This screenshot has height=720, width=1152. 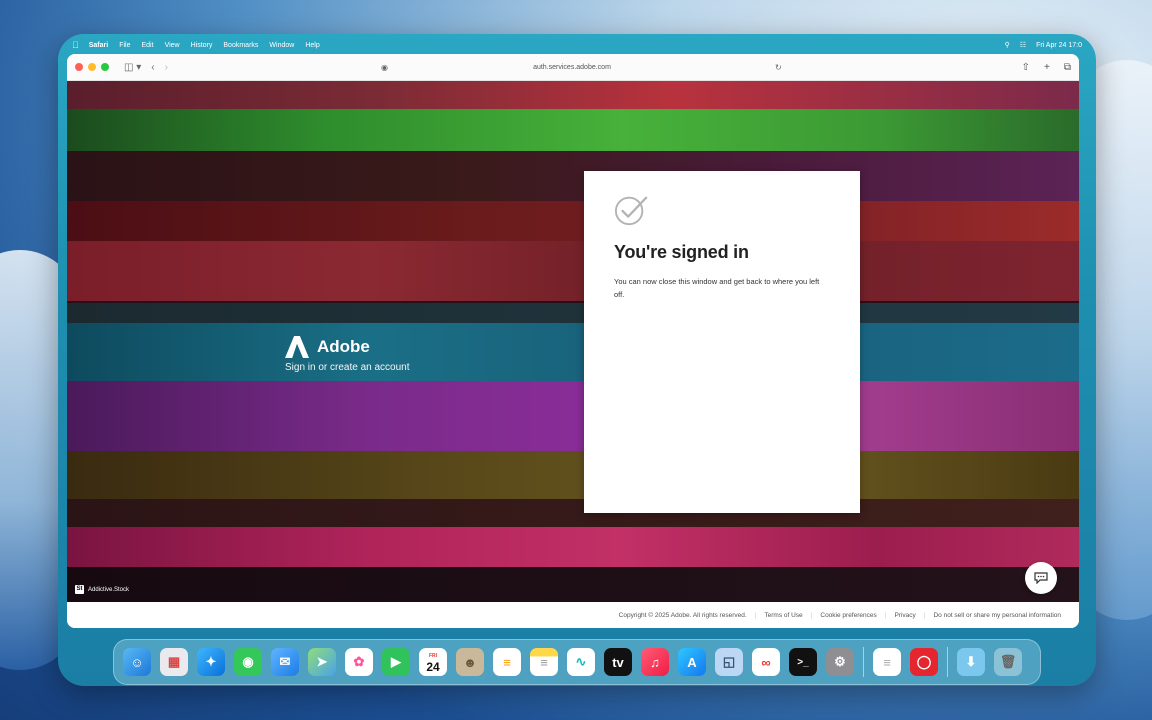 What do you see at coordinates (840, 662) in the screenshot?
I see `system-settings-icon: ⚙` at bounding box center [840, 662].